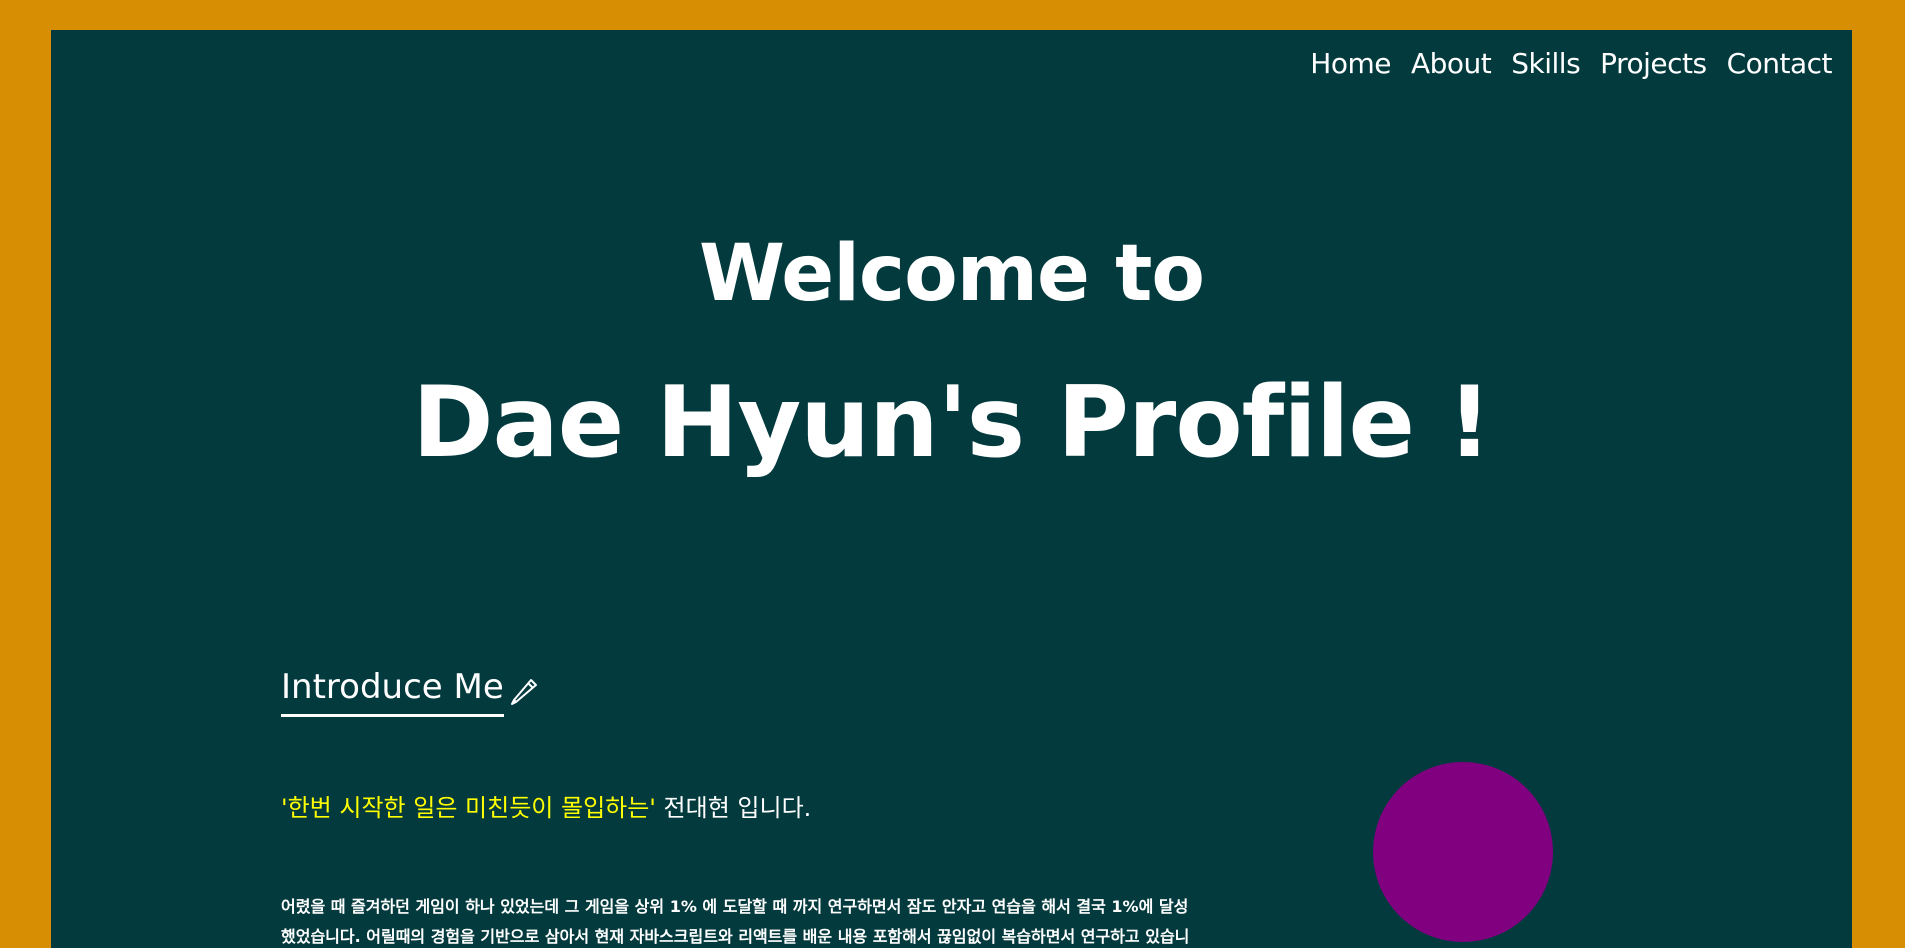  Describe the element at coordinates (392, 693) in the screenshot. I see `about-heading-text: Introduce Me` at that location.